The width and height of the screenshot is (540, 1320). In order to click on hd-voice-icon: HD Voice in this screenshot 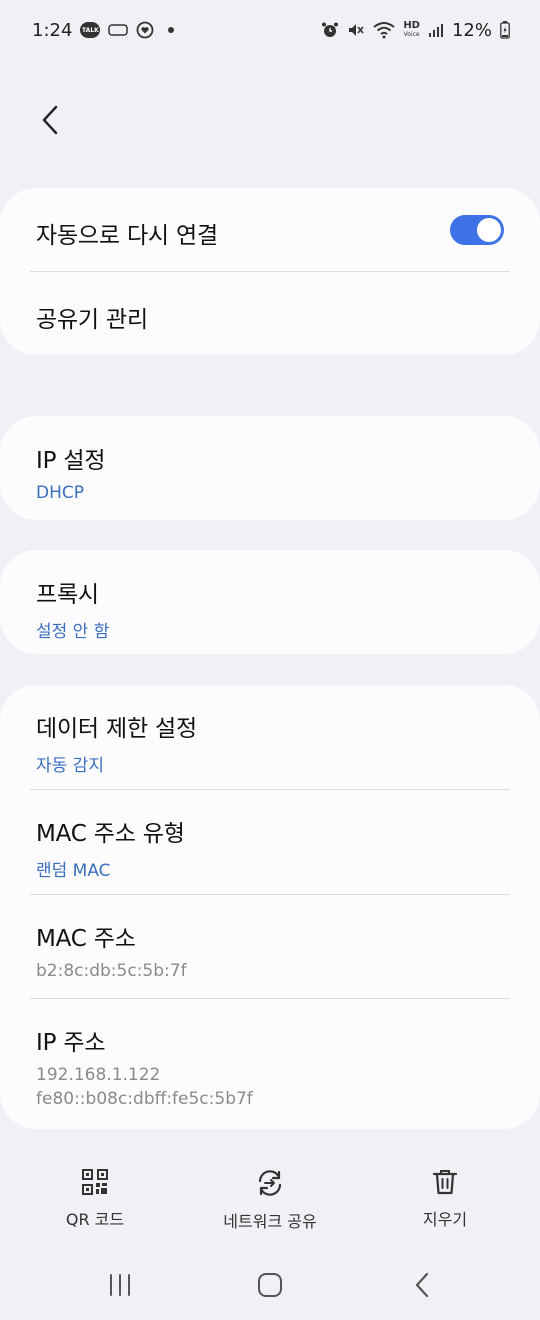, I will do `click(411, 29)`.